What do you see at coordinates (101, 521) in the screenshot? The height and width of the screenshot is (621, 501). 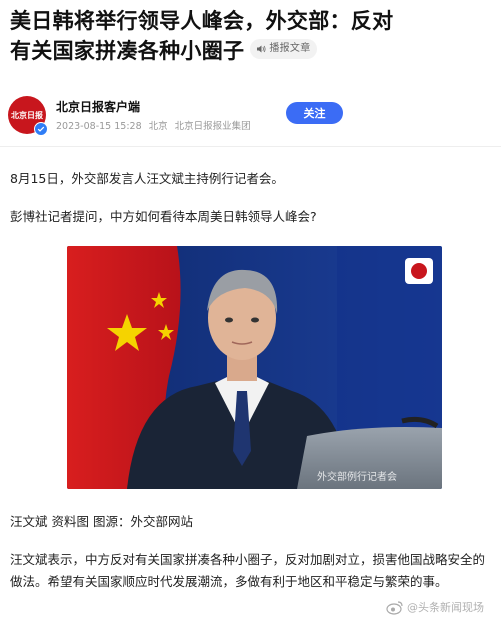 I see `photo-caption: 汪文斌 资料图 图源：外交部网站` at bounding box center [101, 521].